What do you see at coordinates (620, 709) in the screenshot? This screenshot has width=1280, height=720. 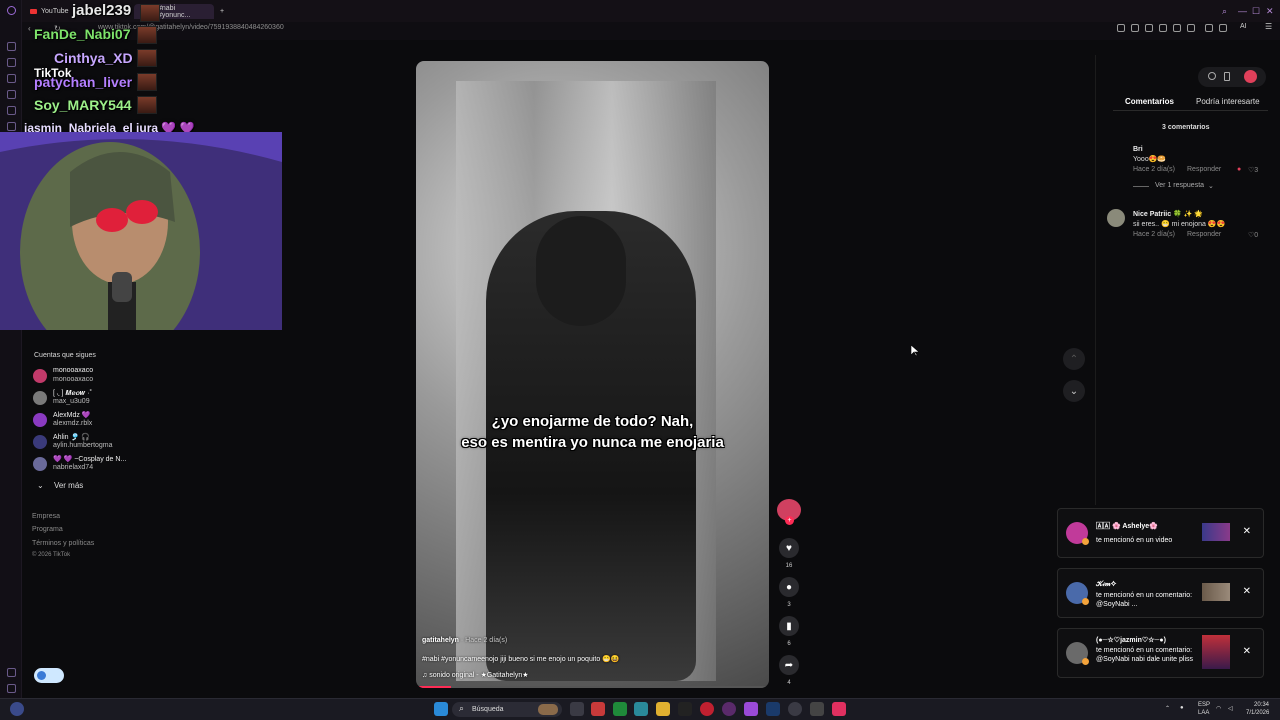 I see `xbox-icon` at bounding box center [620, 709].